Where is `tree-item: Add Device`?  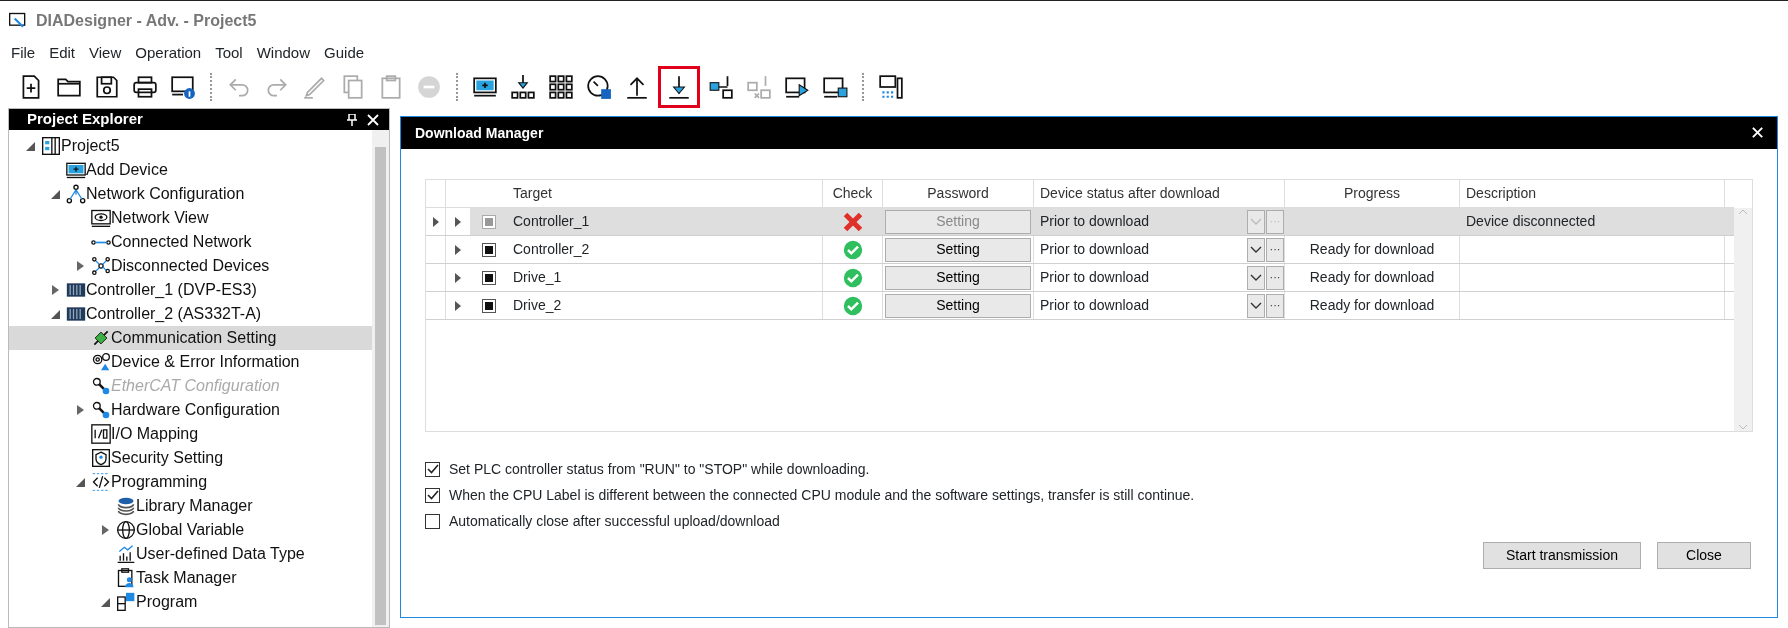 tree-item: Add Device is located at coordinates (190, 170).